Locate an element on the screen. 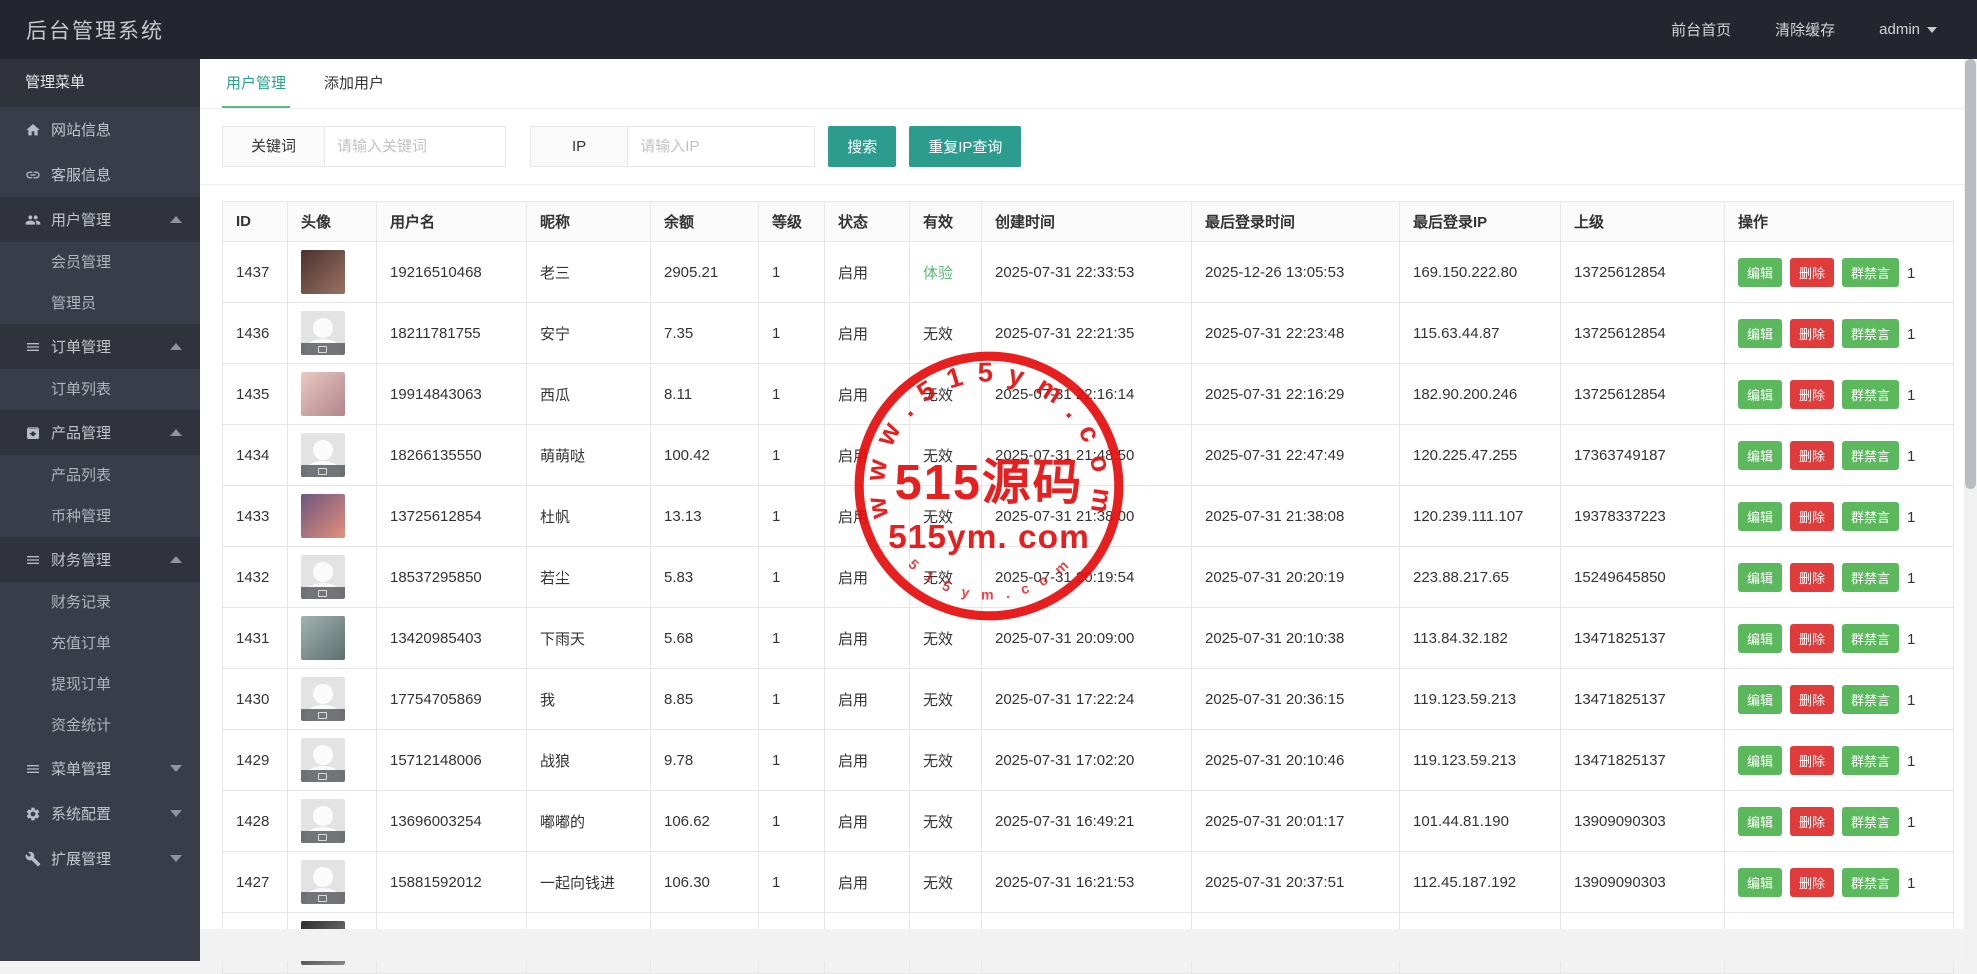 The width and height of the screenshot is (1977, 974). cell-created-time: 2025-07-31 20:19:54 is located at coordinates (1086, 577).